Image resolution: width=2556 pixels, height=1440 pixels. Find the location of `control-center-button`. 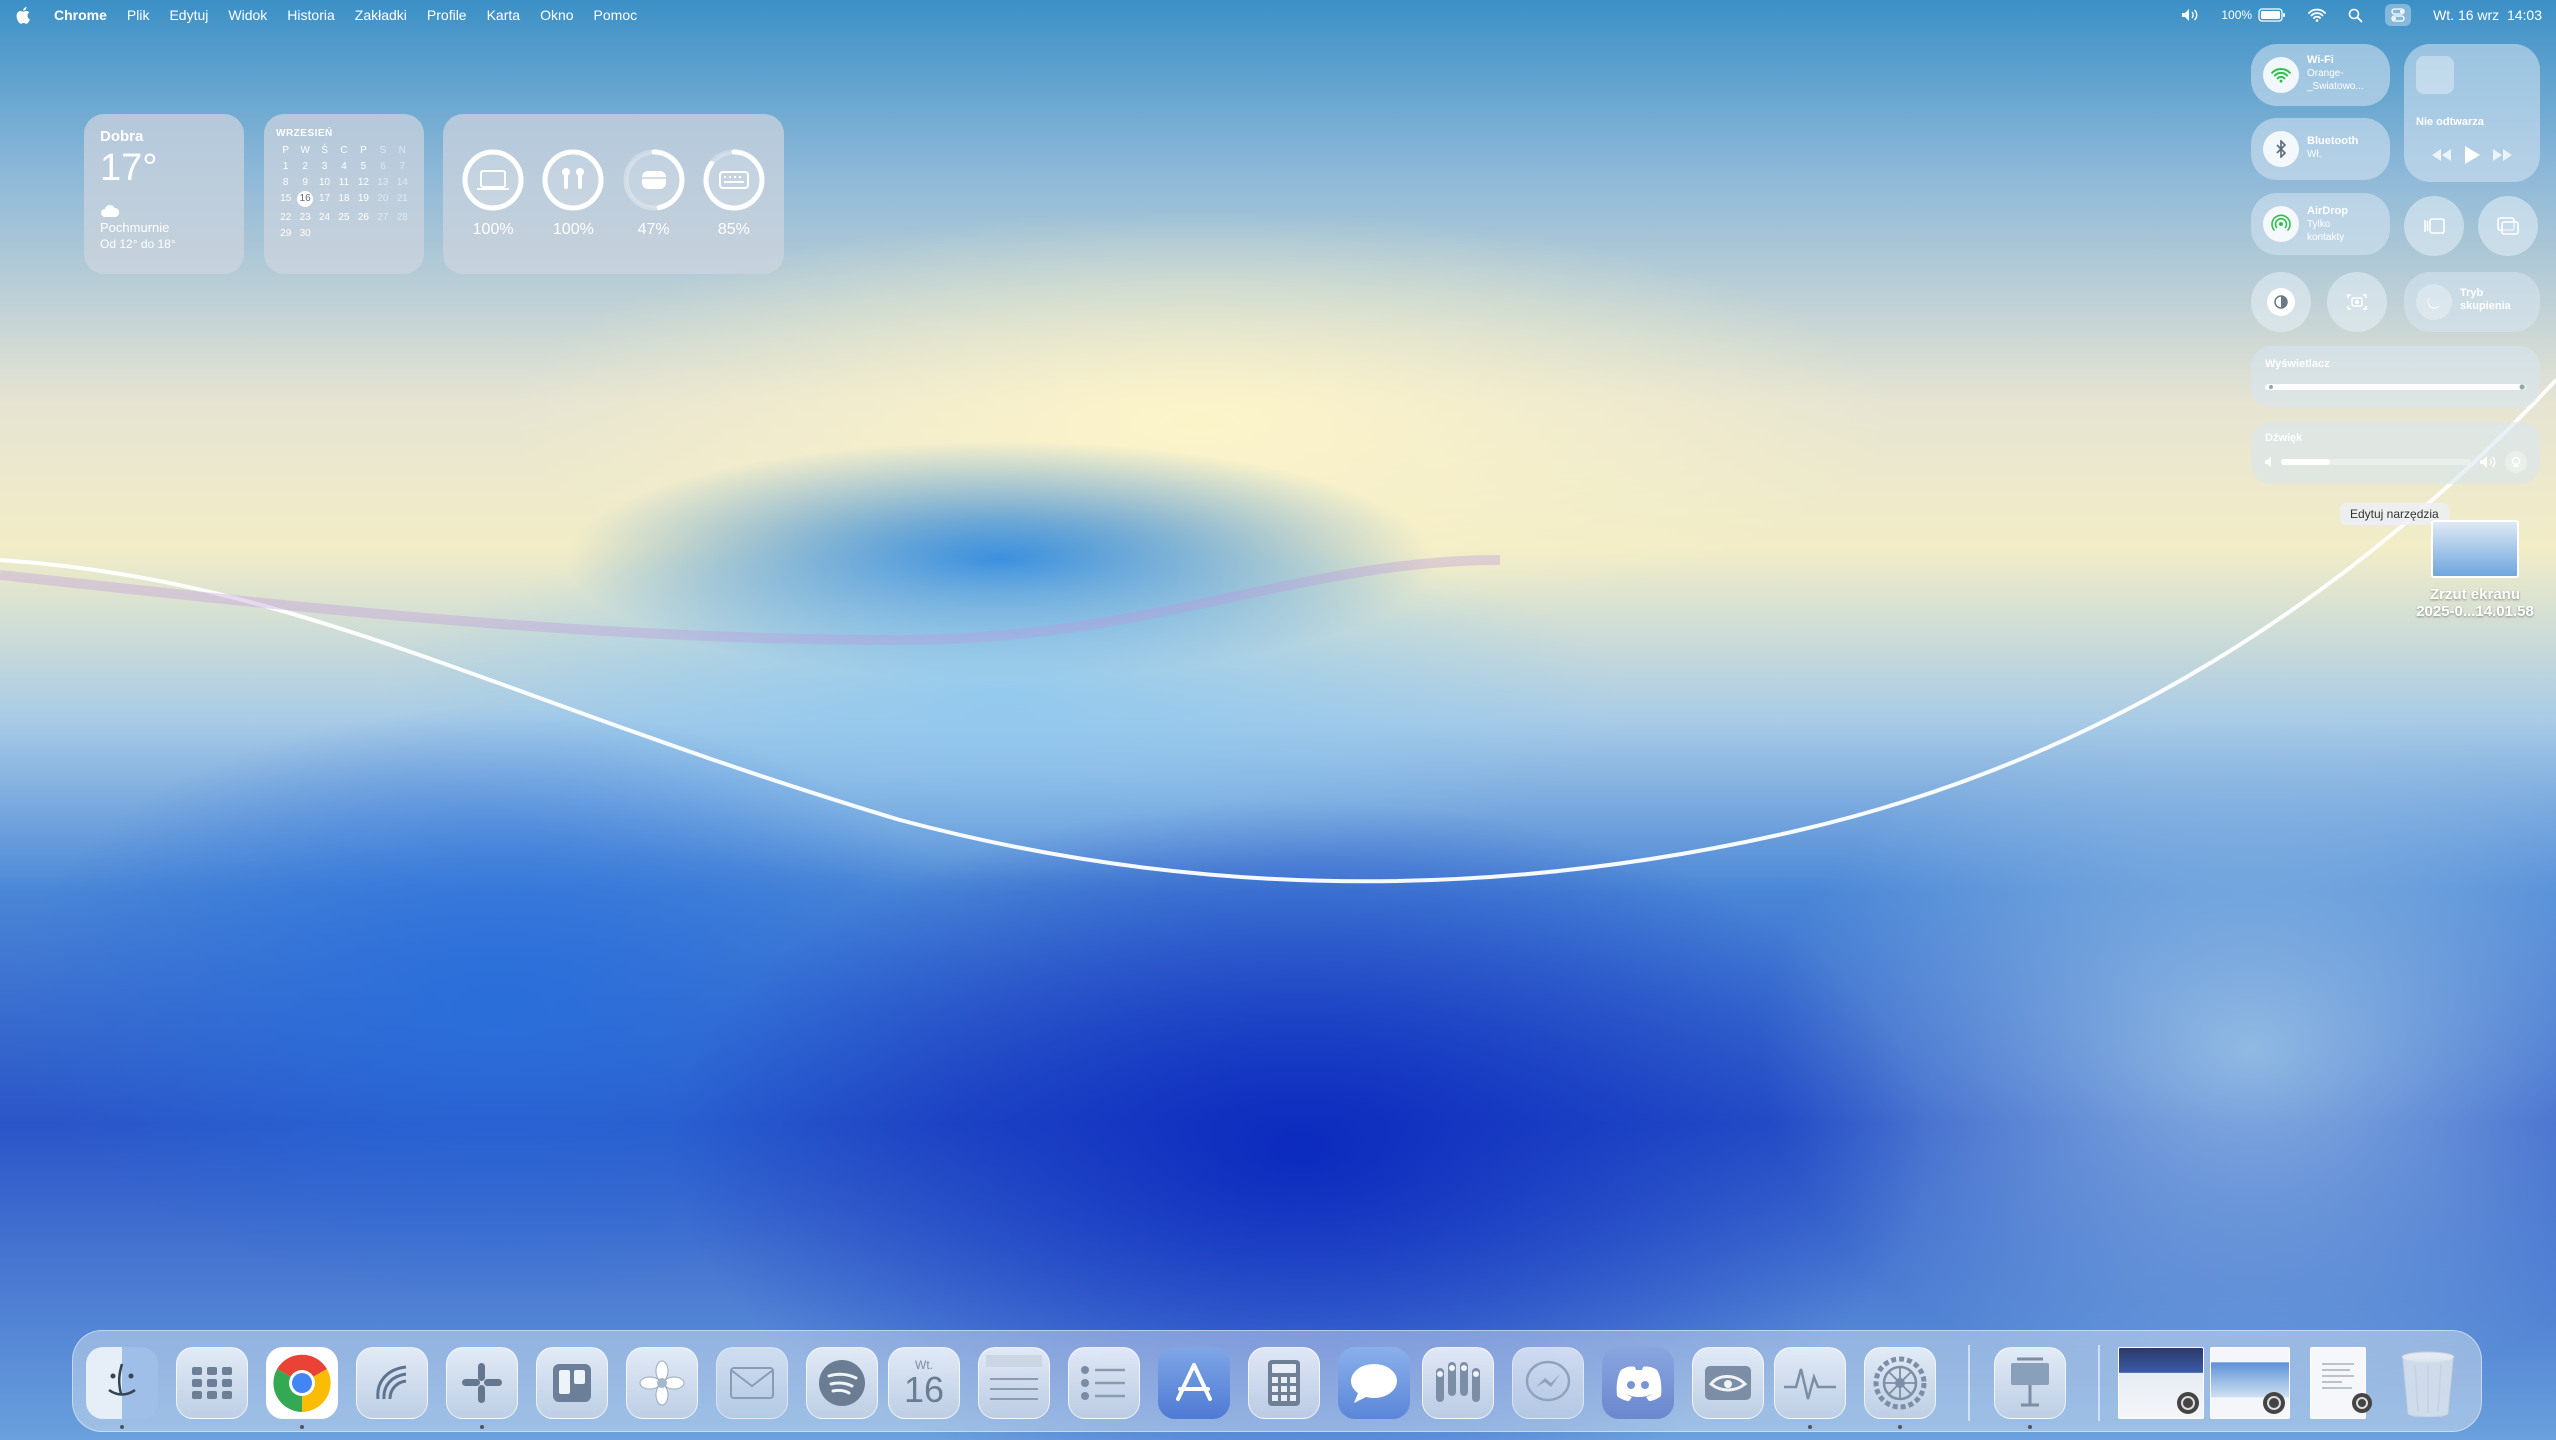

control-center-button is located at coordinates (2398, 15).